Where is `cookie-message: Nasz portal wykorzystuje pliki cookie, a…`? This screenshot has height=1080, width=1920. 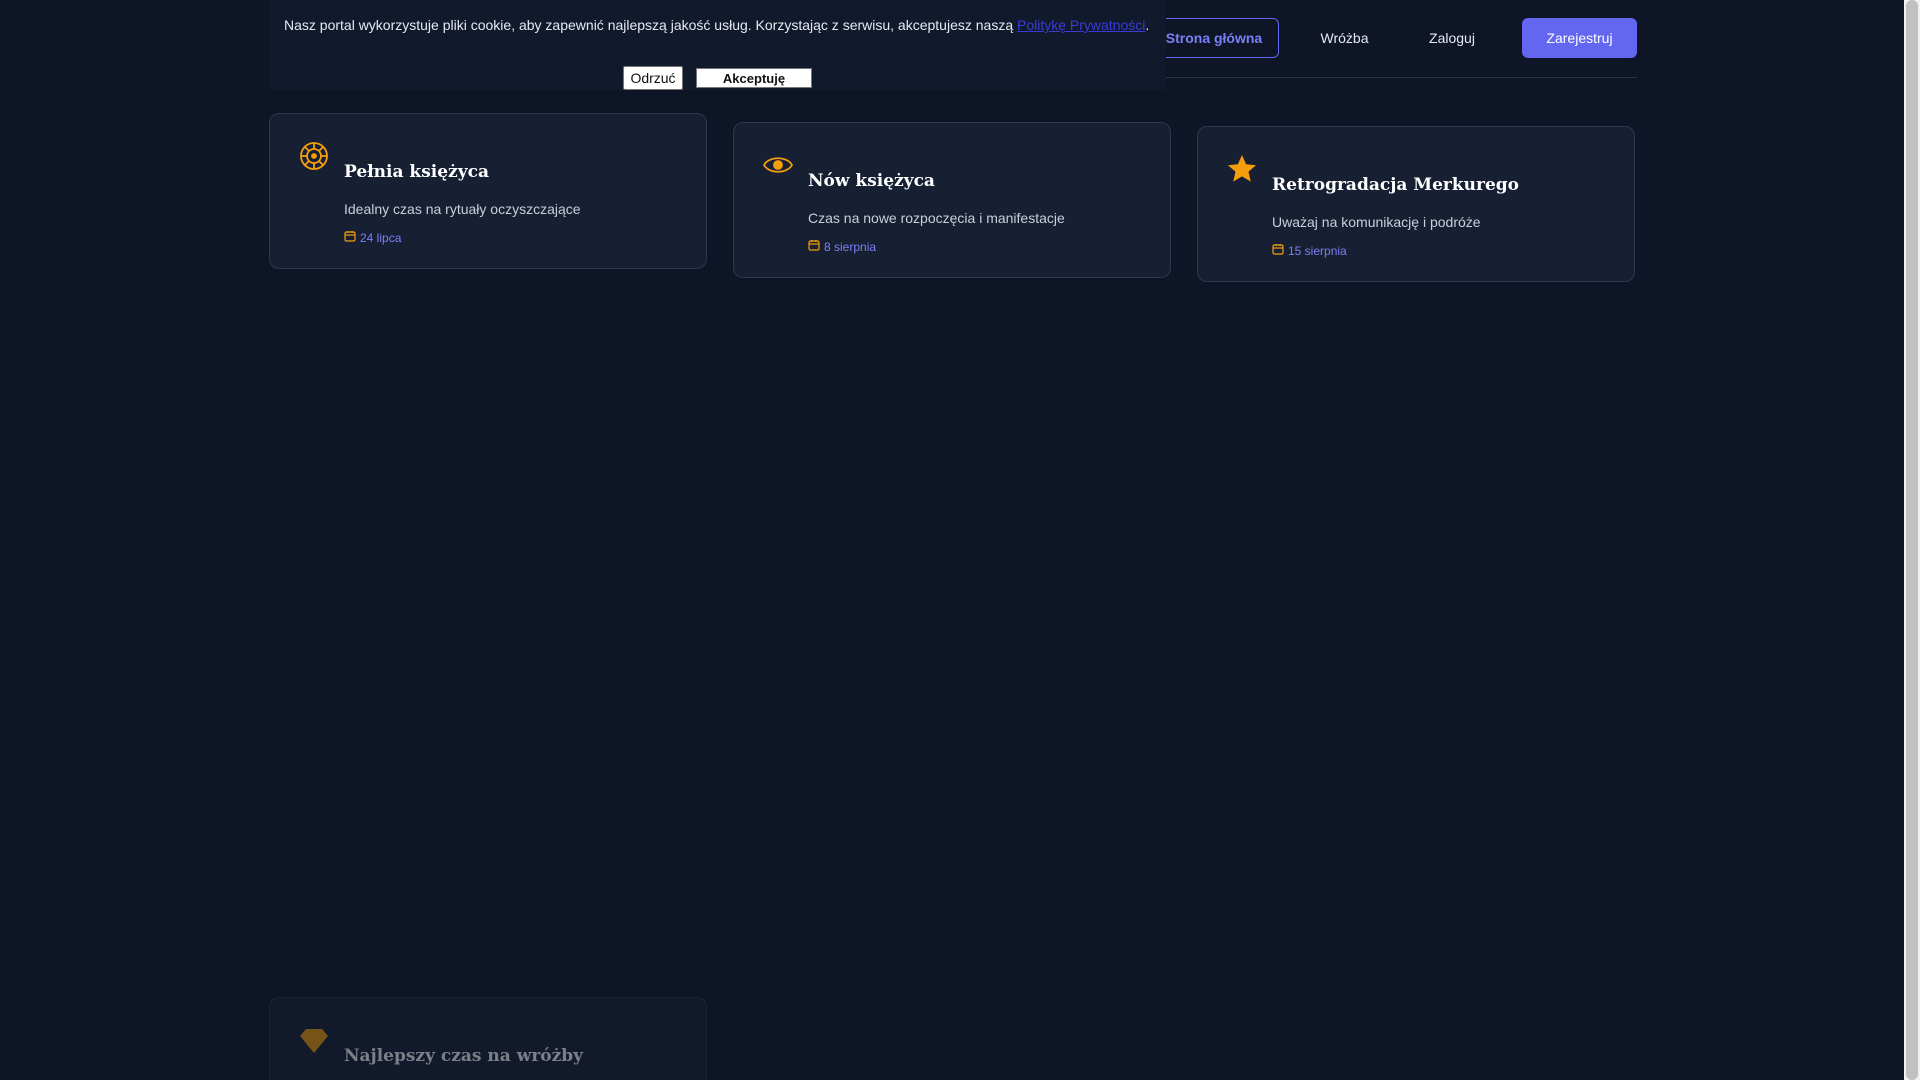
cookie-message: Nasz portal wykorzystuje pliki cookie, a… is located at coordinates (716, 25).